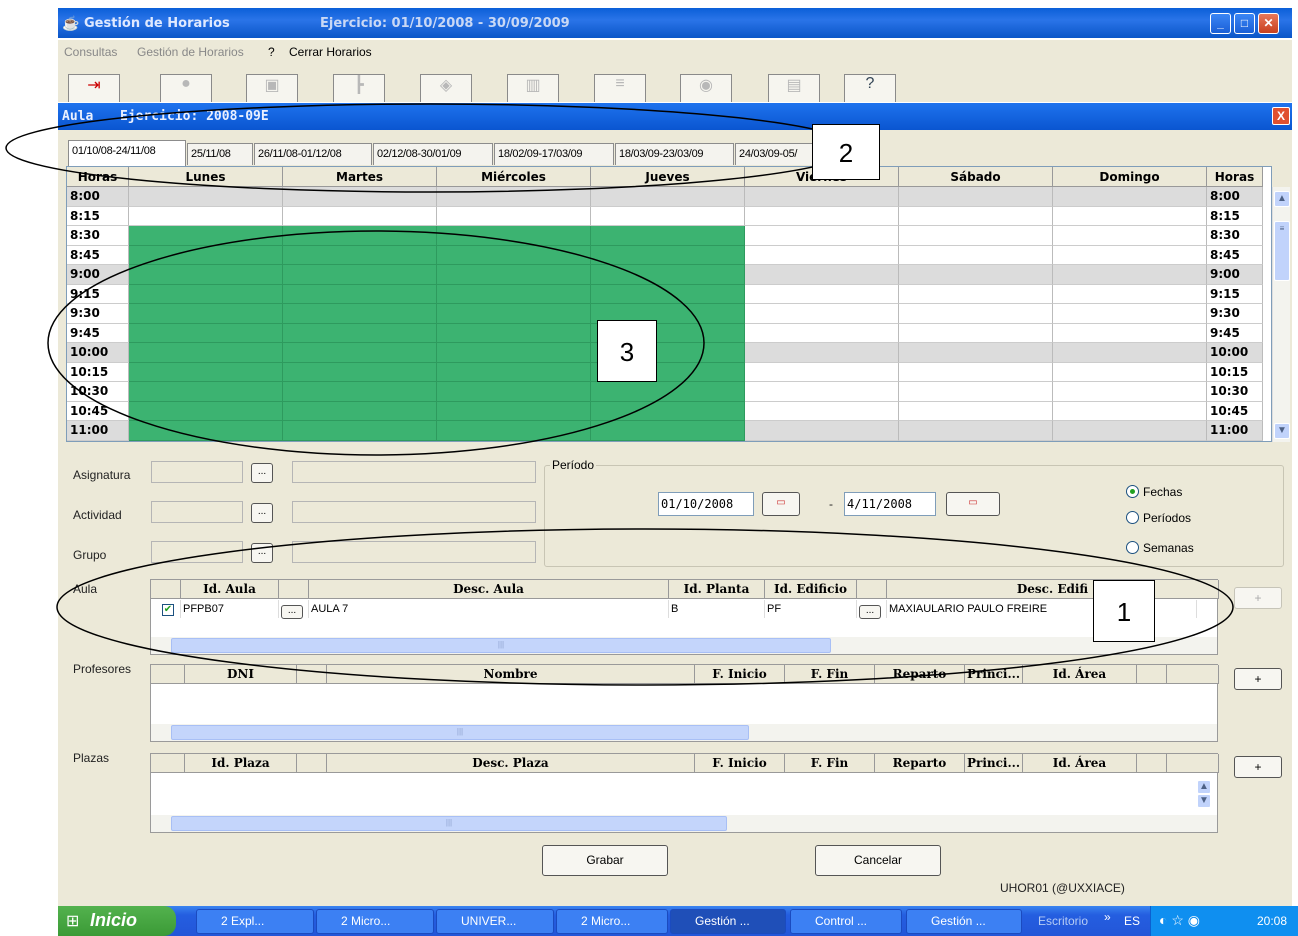  I want to click on minimize-button: _, so click(1220, 23).